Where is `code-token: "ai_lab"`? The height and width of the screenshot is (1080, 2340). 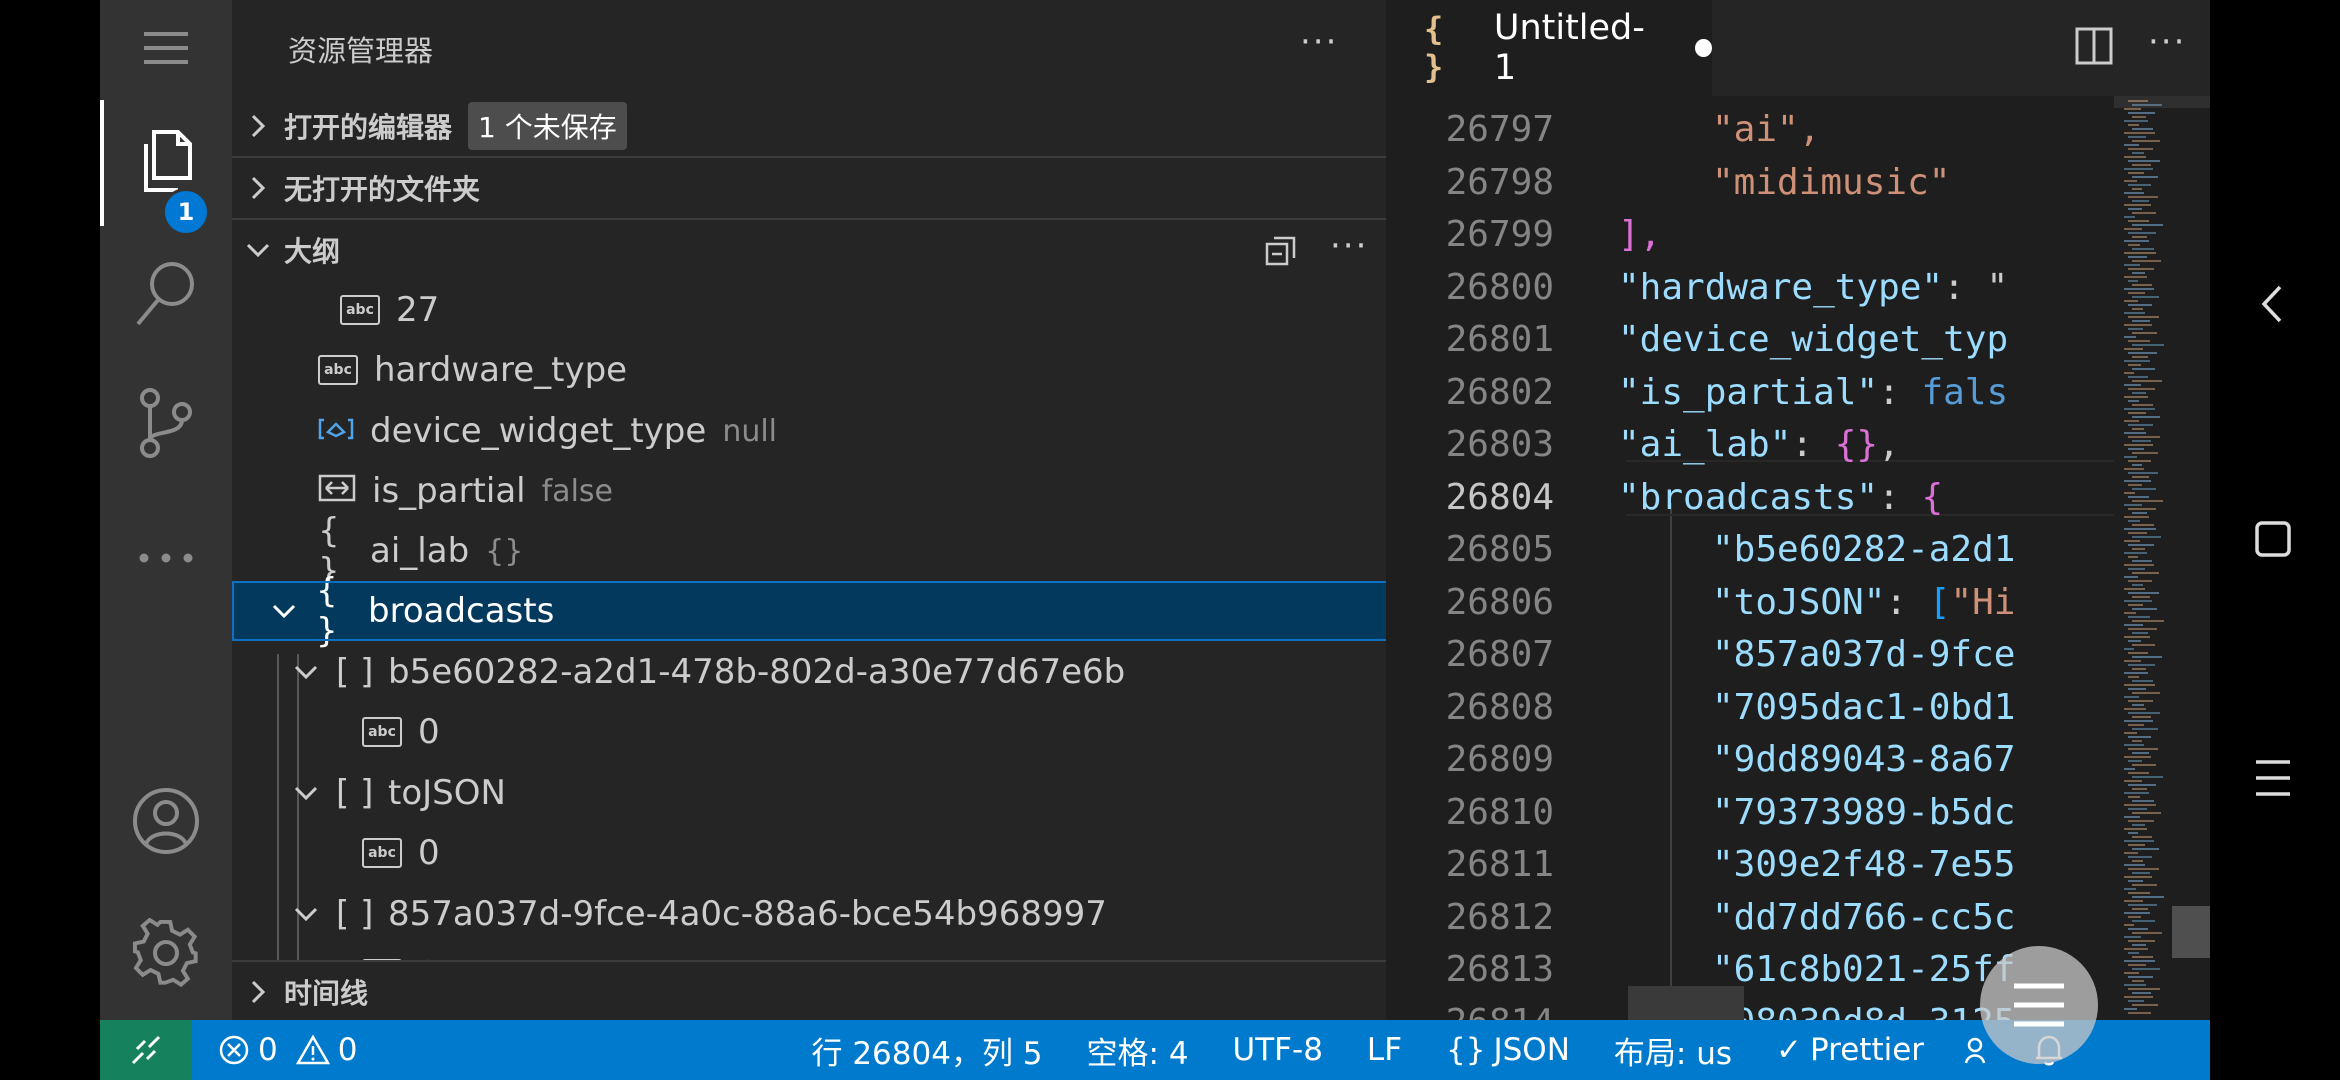
code-token: "ai_lab" is located at coordinates (1705, 444).